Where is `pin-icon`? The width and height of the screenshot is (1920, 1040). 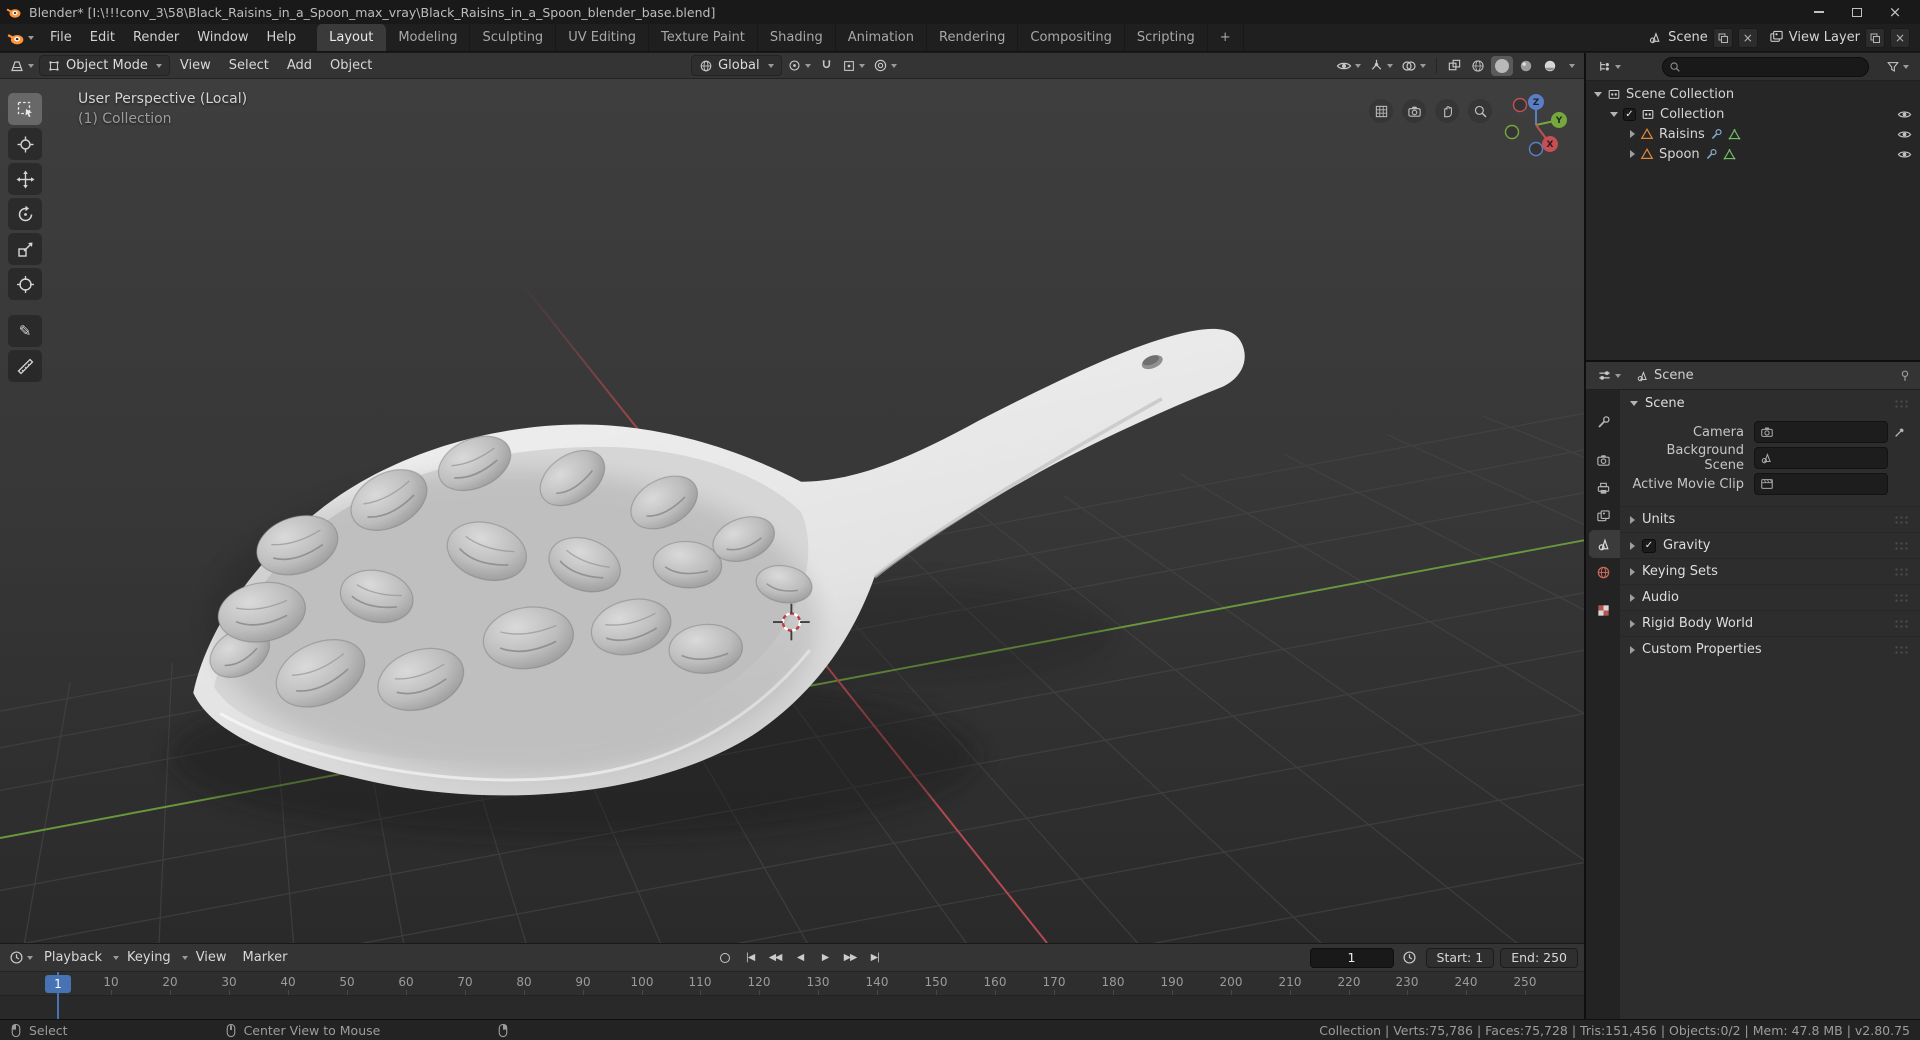
pin-icon is located at coordinates (1905, 376).